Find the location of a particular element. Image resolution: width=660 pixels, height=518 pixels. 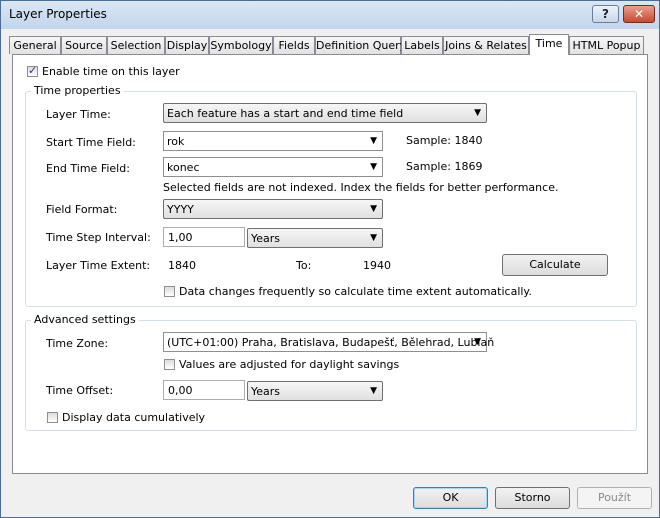

tab-general: General is located at coordinates (35, 45).